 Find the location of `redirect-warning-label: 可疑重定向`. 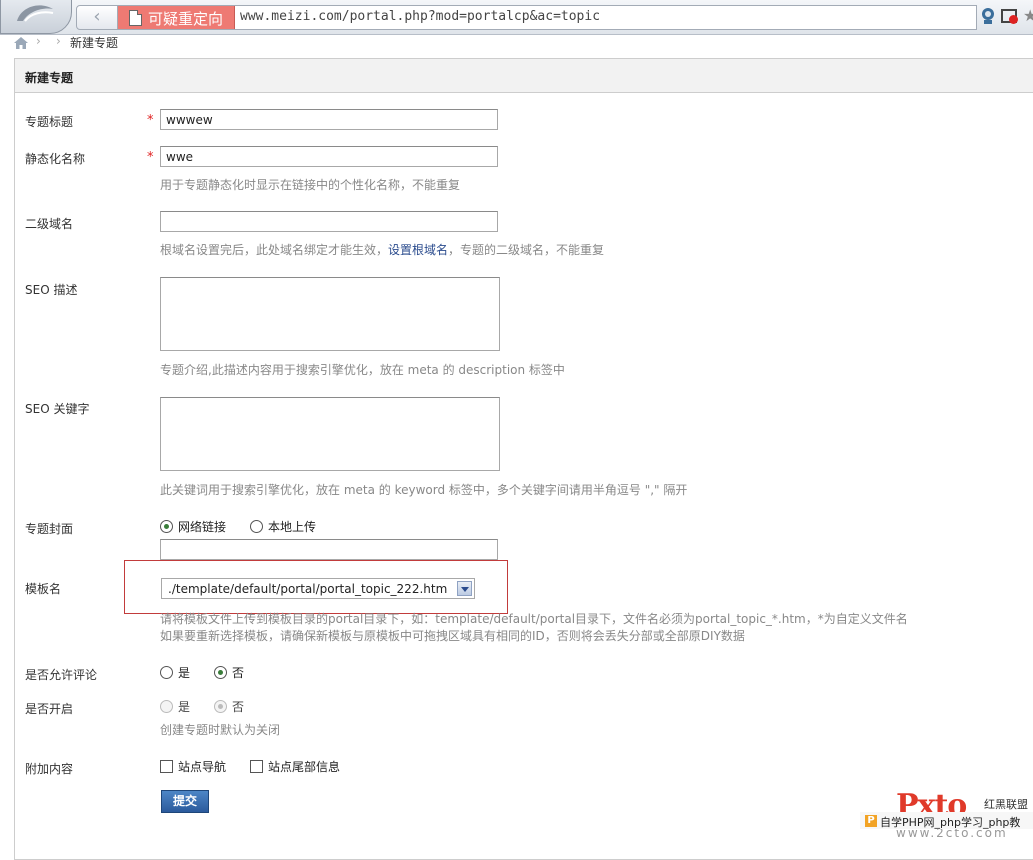

redirect-warning-label: 可疑重定向 is located at coordinates (186, 19).